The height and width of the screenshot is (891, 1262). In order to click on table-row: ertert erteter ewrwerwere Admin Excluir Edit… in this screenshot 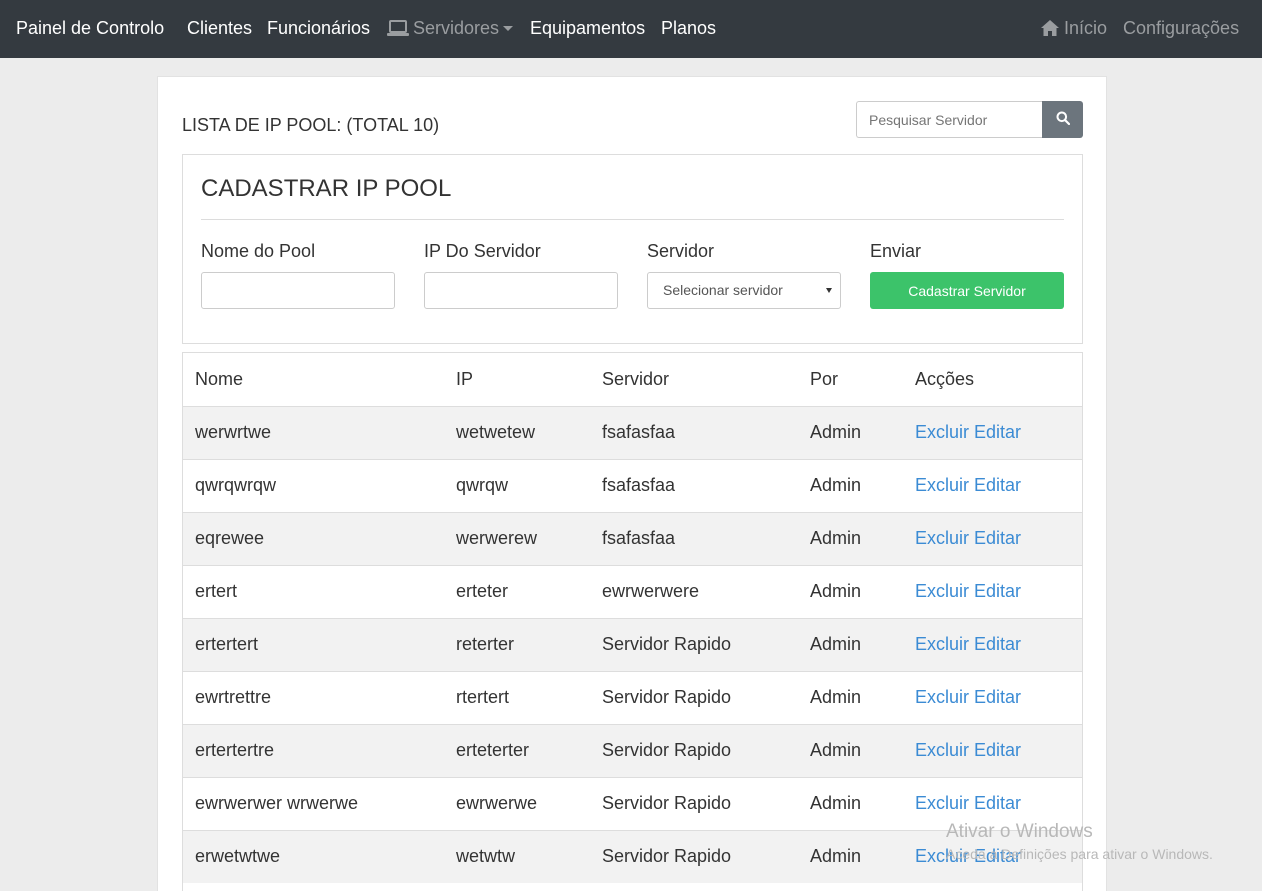, I will do `click(632, 591)`.